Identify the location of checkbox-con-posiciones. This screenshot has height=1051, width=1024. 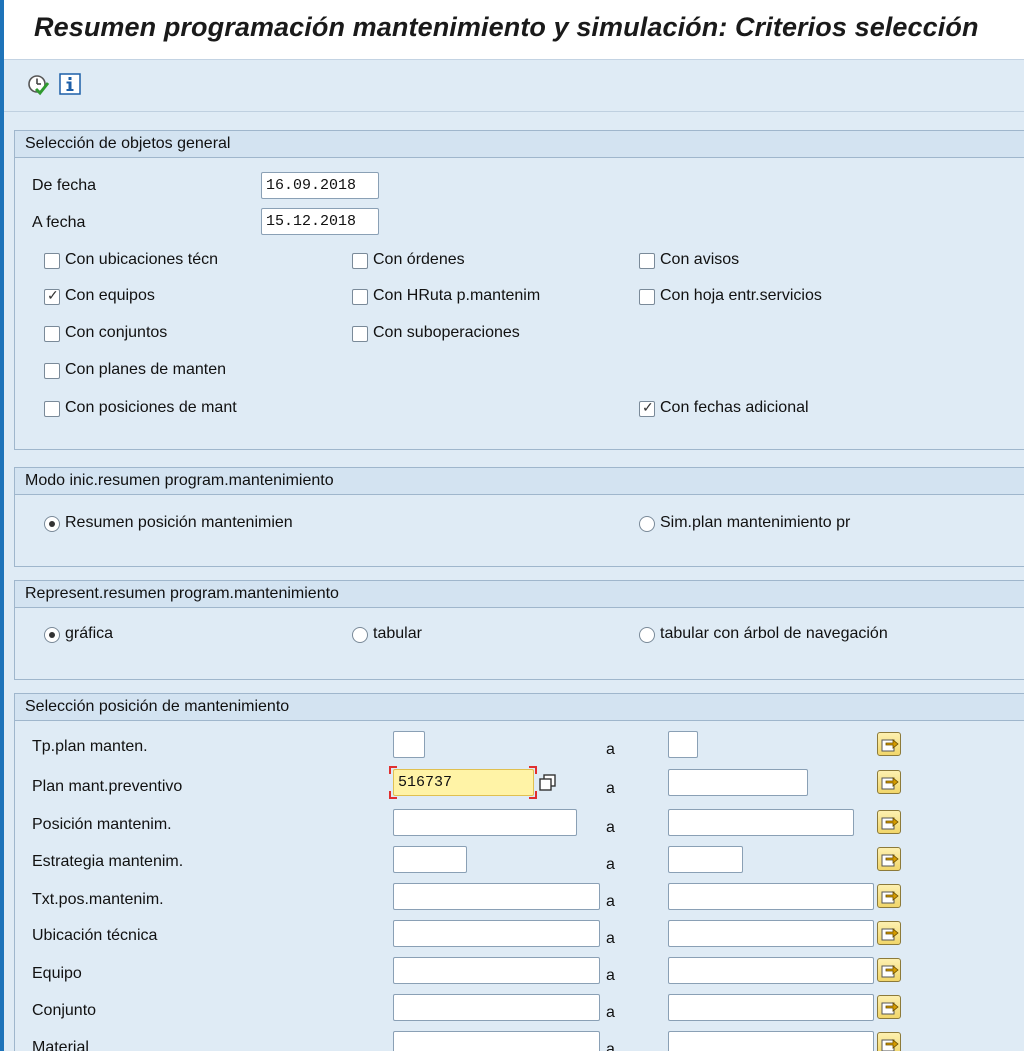
(52, 409).